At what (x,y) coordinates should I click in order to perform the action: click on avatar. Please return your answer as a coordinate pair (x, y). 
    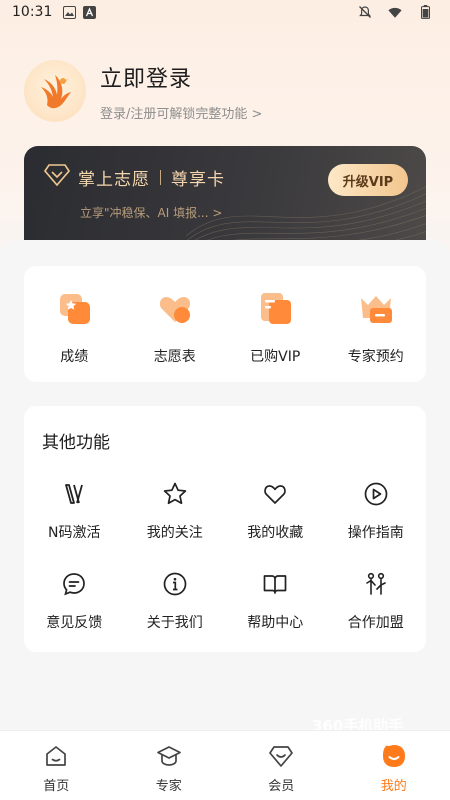
    Looking at the image, I should click on (55, 91).